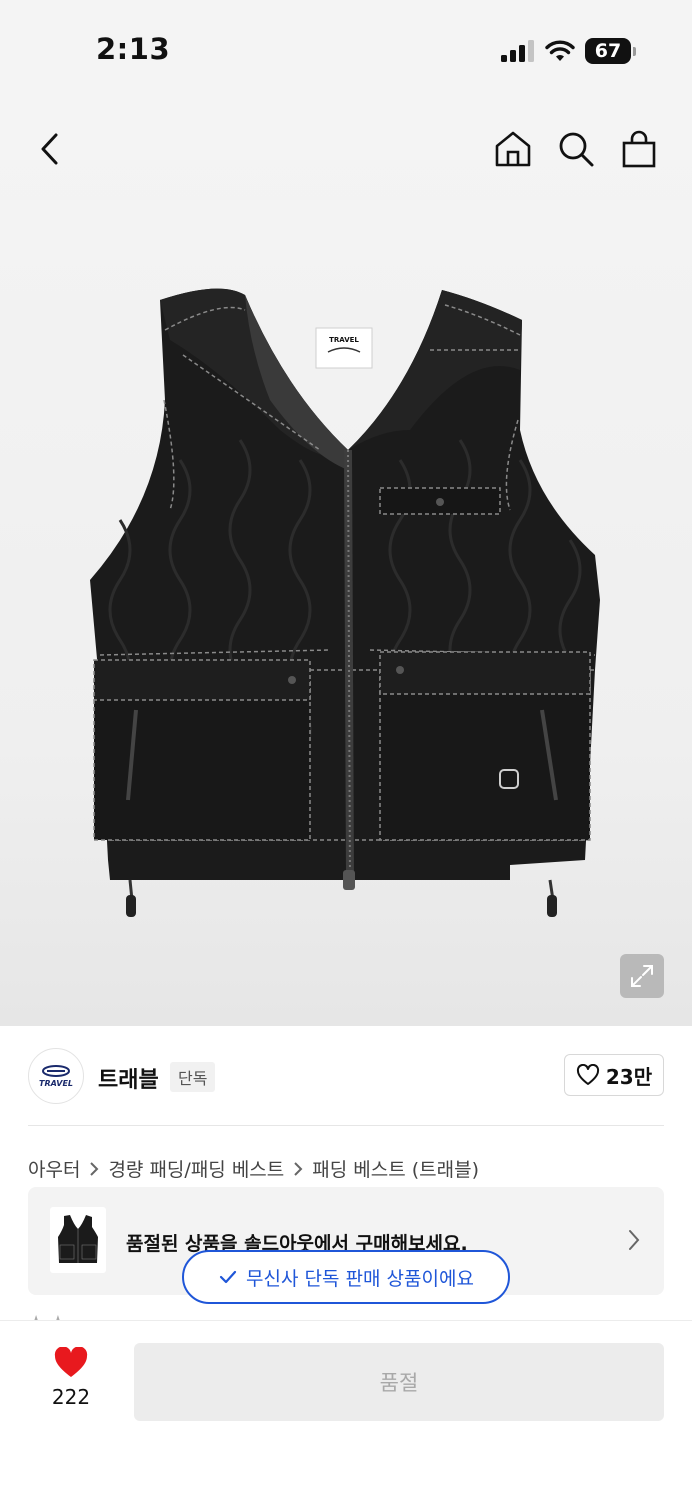 The image size is (692, 1500). What do you see at coordinates (54, 1168) in the screenshot?
I see `breadcrumb-item: 아우터` at bounding box center [54, 1168].